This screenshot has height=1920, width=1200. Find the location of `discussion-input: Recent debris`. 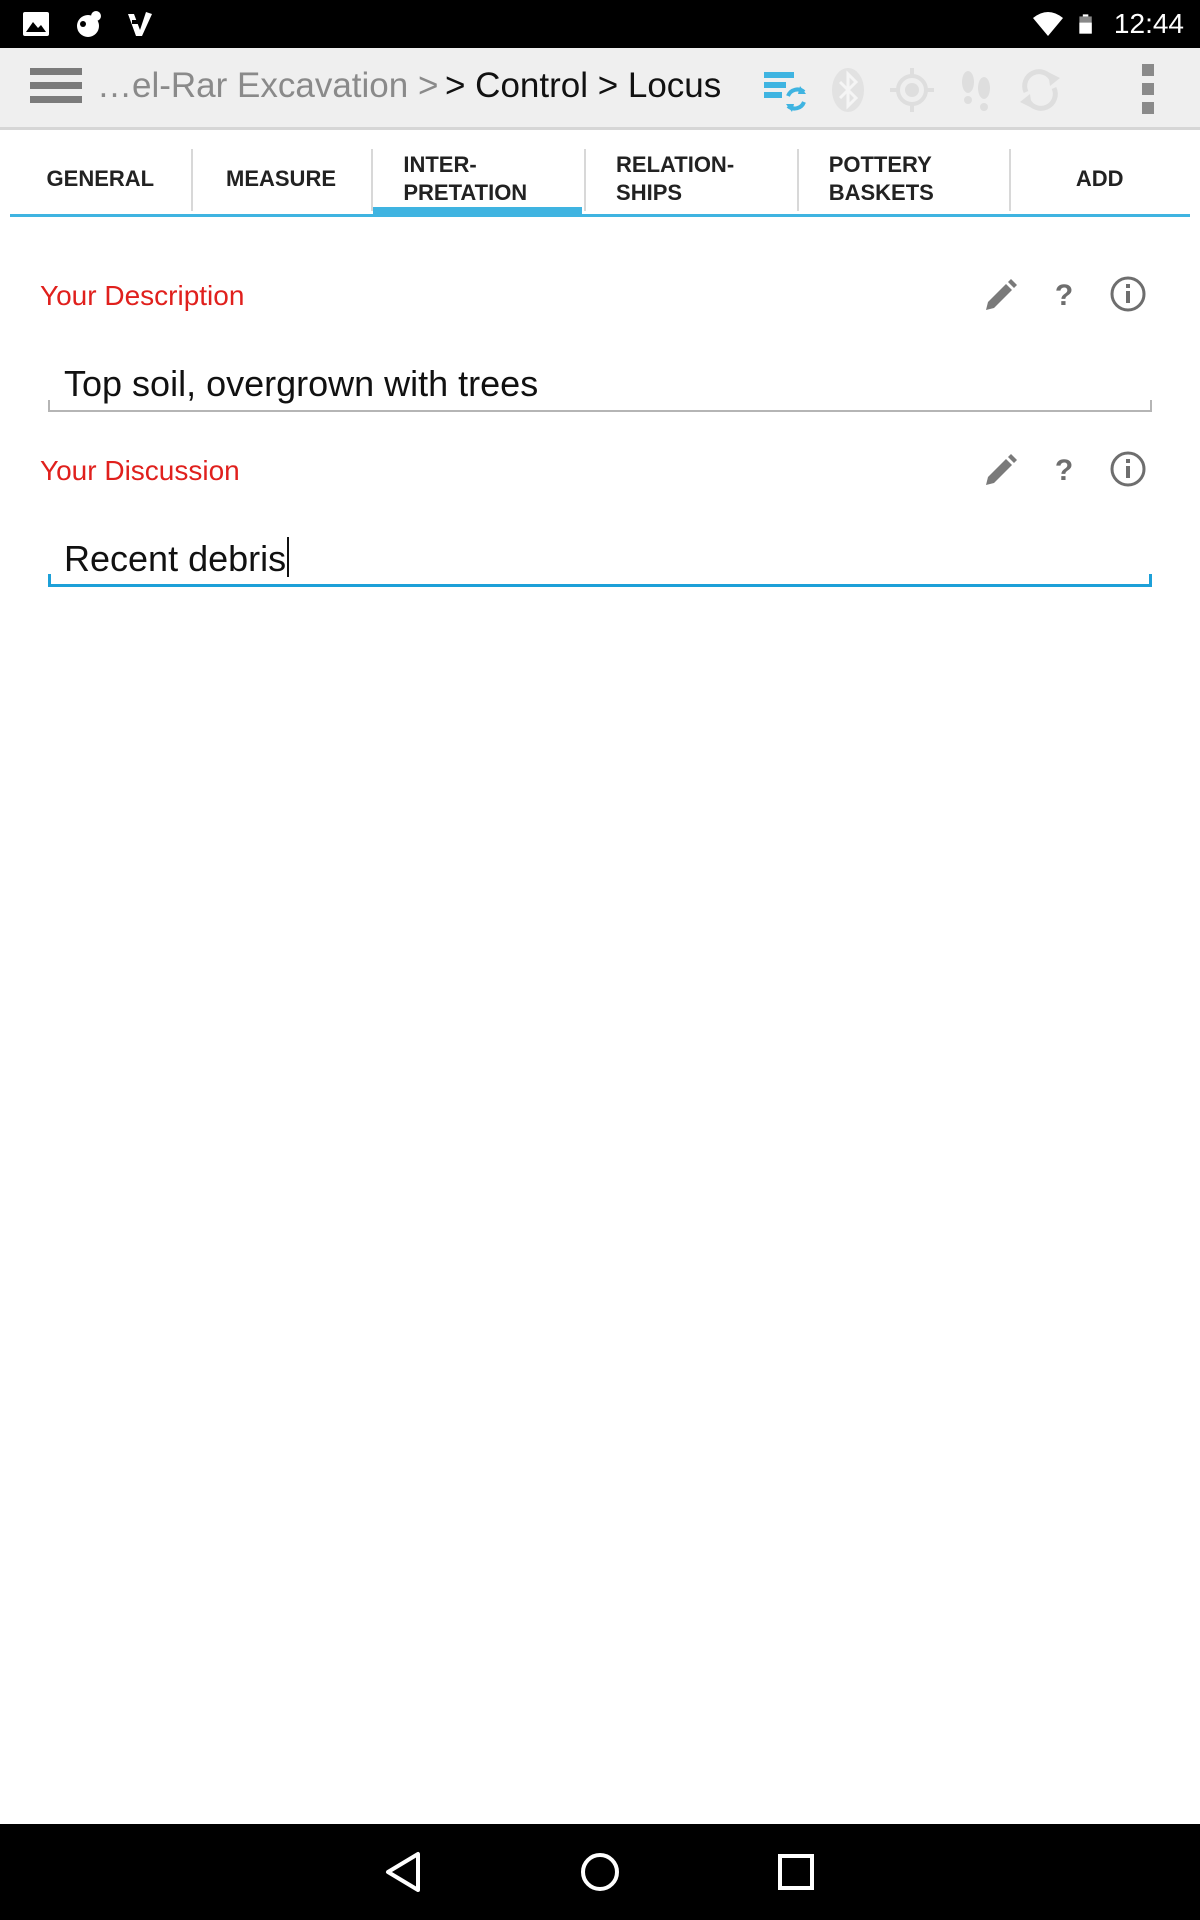

discussion-input: Recent debris is located at coordinates (600, 559).